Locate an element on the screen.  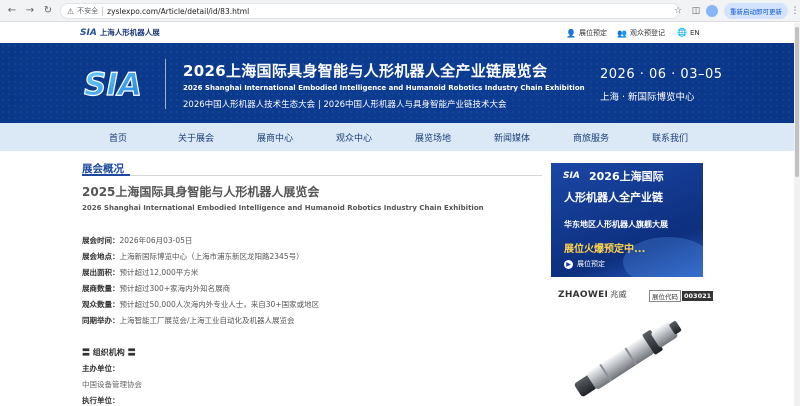
nav-item-contact: 联系我们 is located at coordinates (670, 137).